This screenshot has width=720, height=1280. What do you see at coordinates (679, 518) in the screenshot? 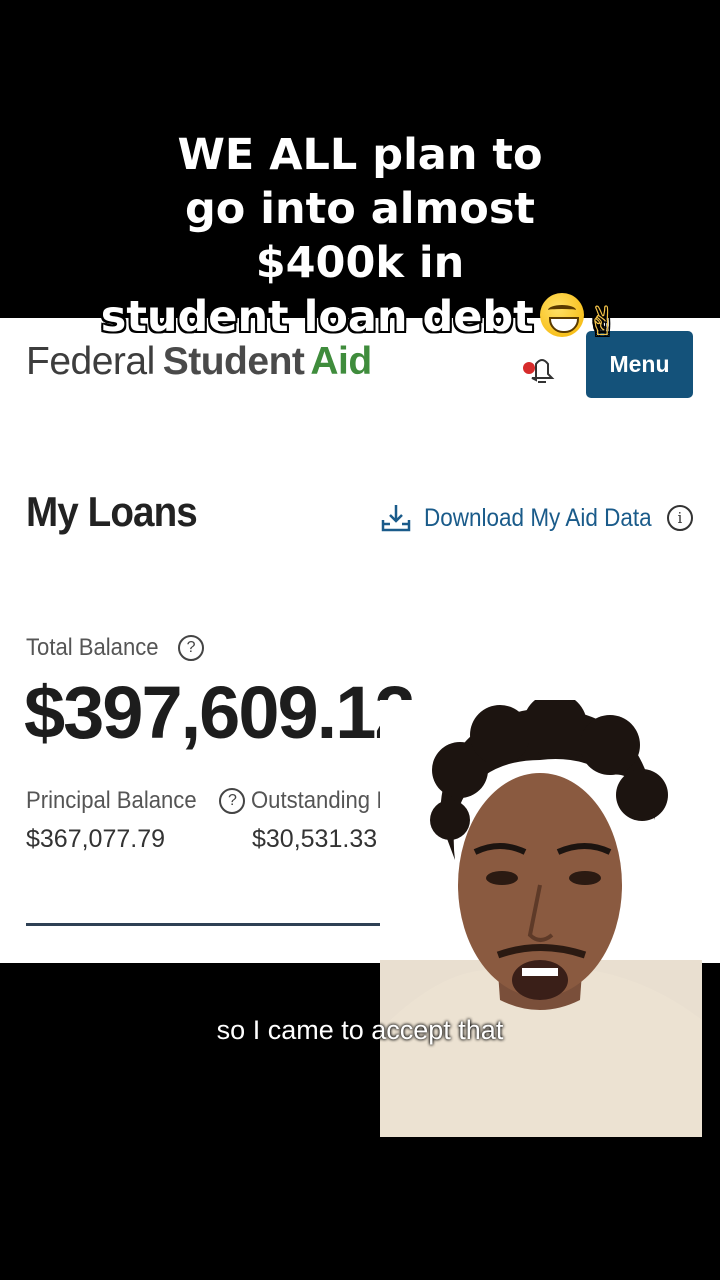
I see `info-icon: i` at bounding box center [679, 518].